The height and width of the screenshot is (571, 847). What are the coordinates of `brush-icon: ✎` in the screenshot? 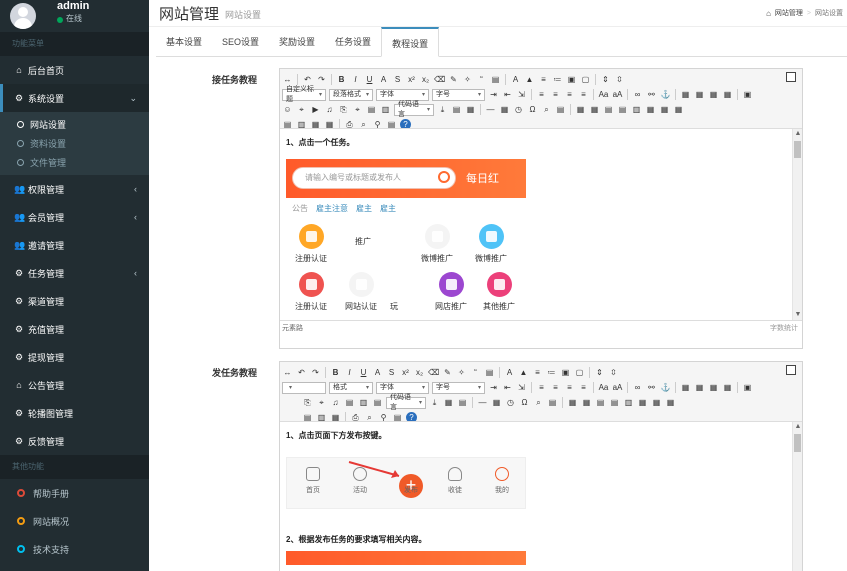 It's located at (453, 79).